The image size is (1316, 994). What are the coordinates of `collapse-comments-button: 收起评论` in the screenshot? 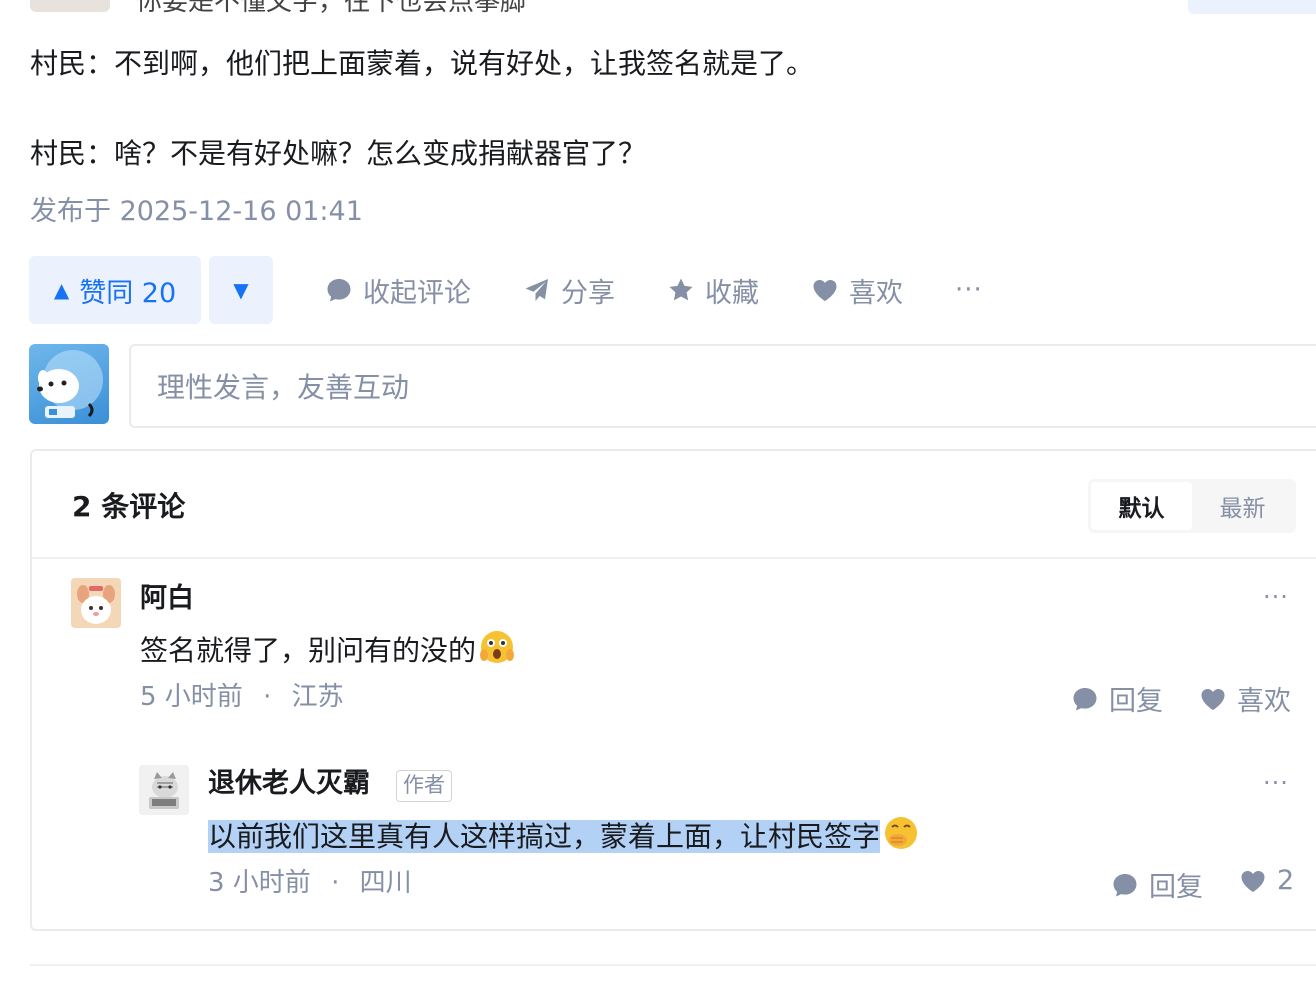 It's located at (398, 290).